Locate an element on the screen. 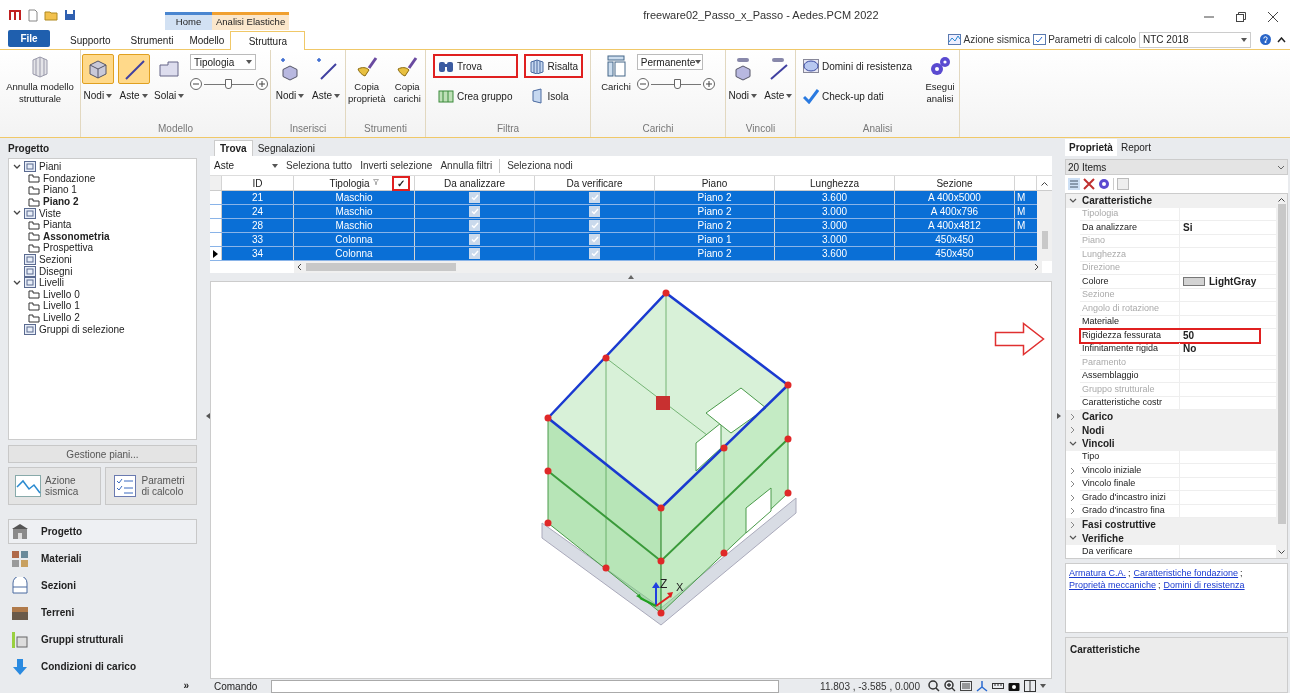 The image size is (1290, 693). slider-thumb is located at coordinates (228, 84).